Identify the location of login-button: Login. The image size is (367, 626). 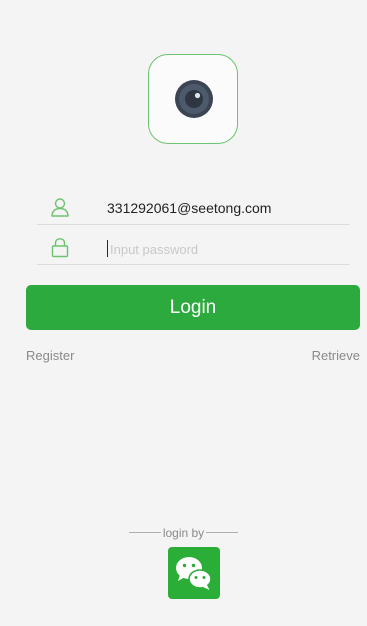
(193, 307).